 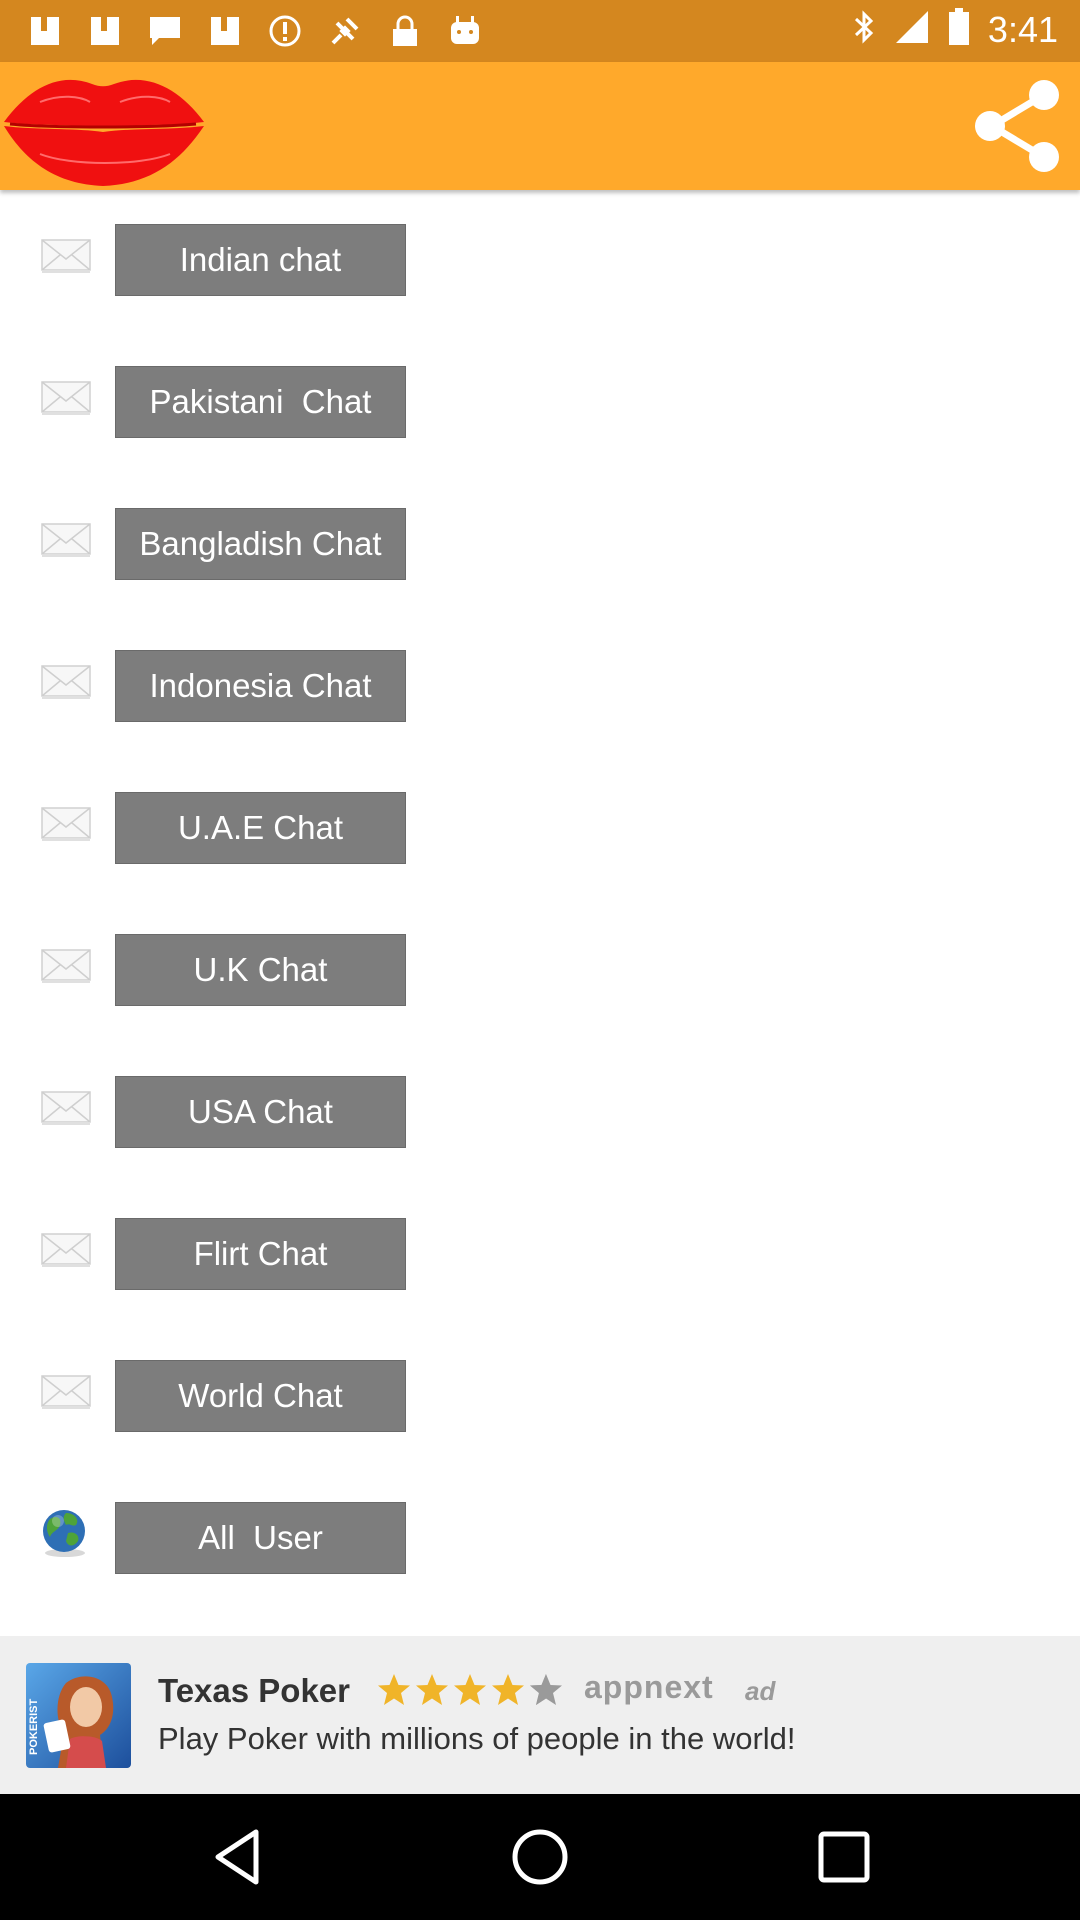 What do you see at coordinates (912, 29) in the screenshot?
I see `signal-icon` at bounding box center [912, 29].